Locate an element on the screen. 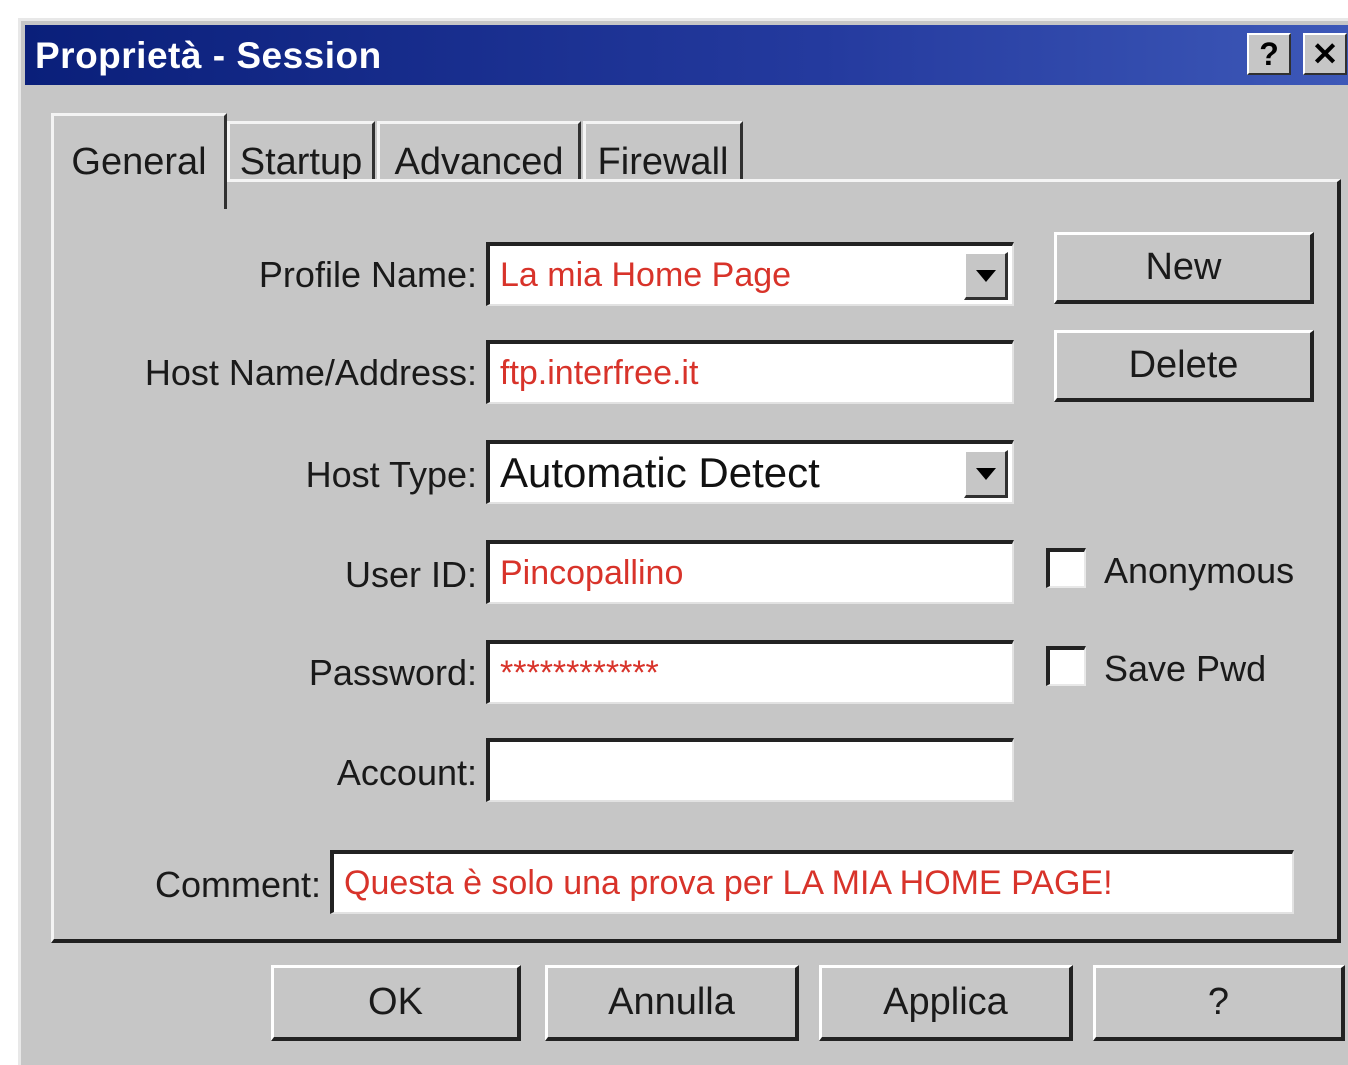 This screenshot has width=1348, height=1065. help-button: ? is located at coordinates (1219, 1003).